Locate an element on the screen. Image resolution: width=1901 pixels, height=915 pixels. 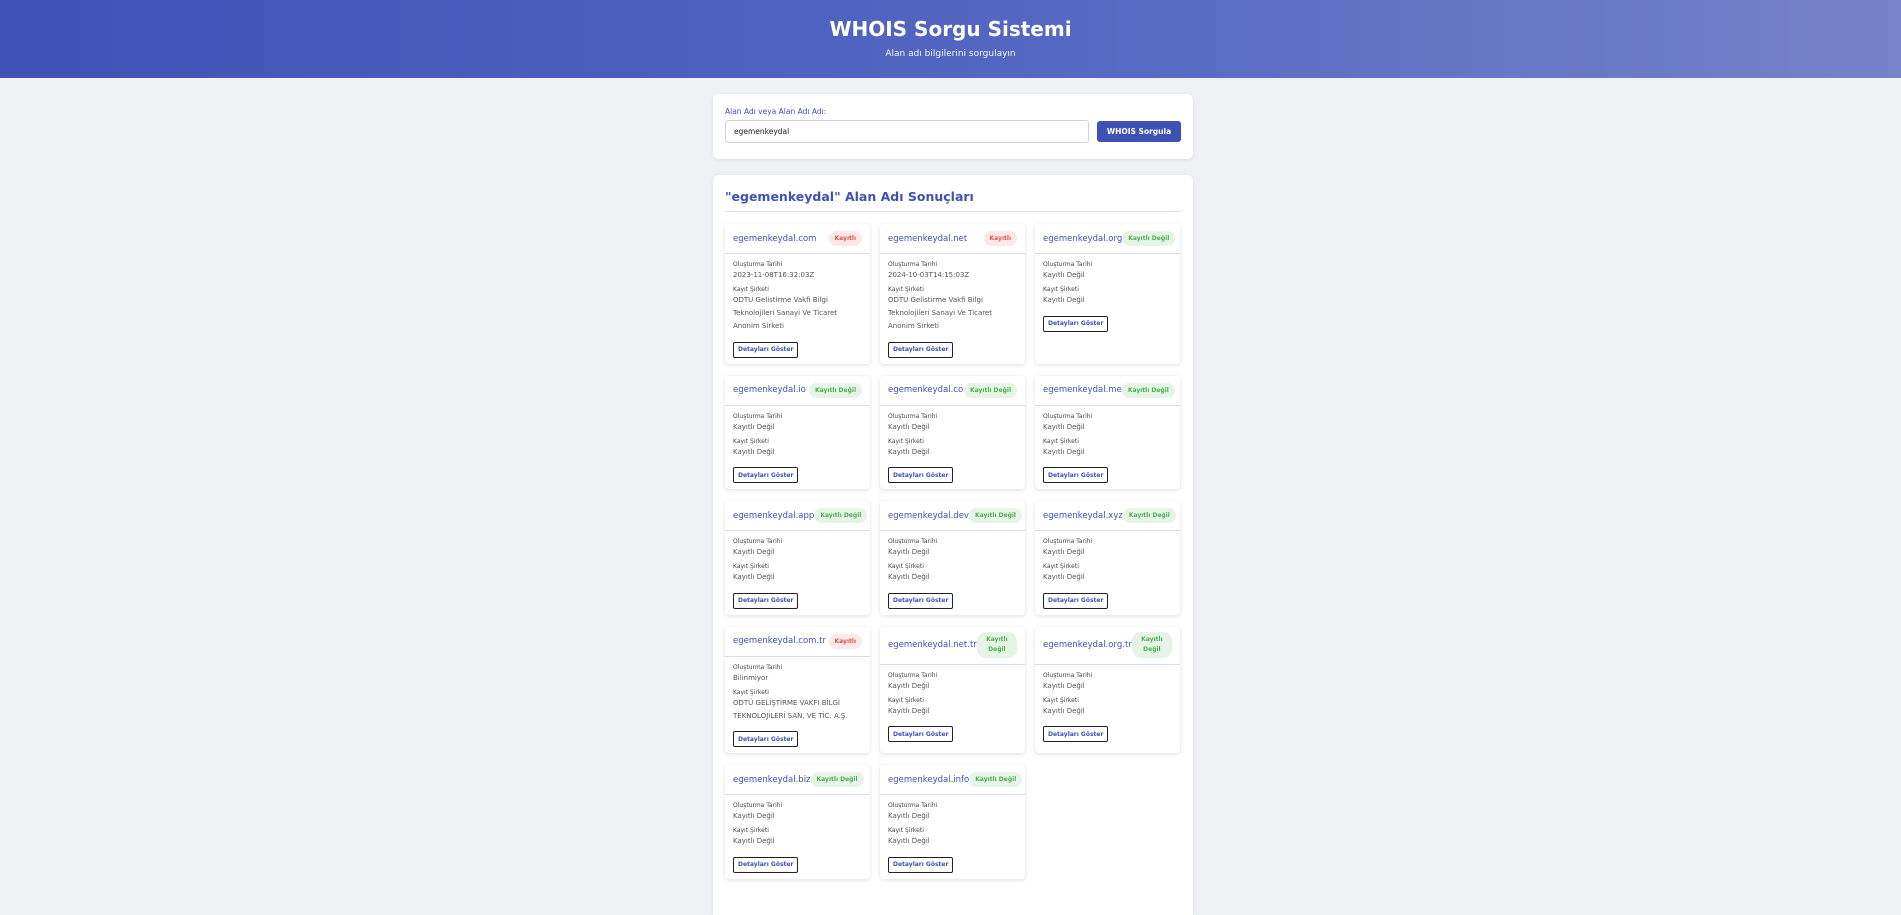
created-value: Bilinmiyor is located at coordinates (751, 677).